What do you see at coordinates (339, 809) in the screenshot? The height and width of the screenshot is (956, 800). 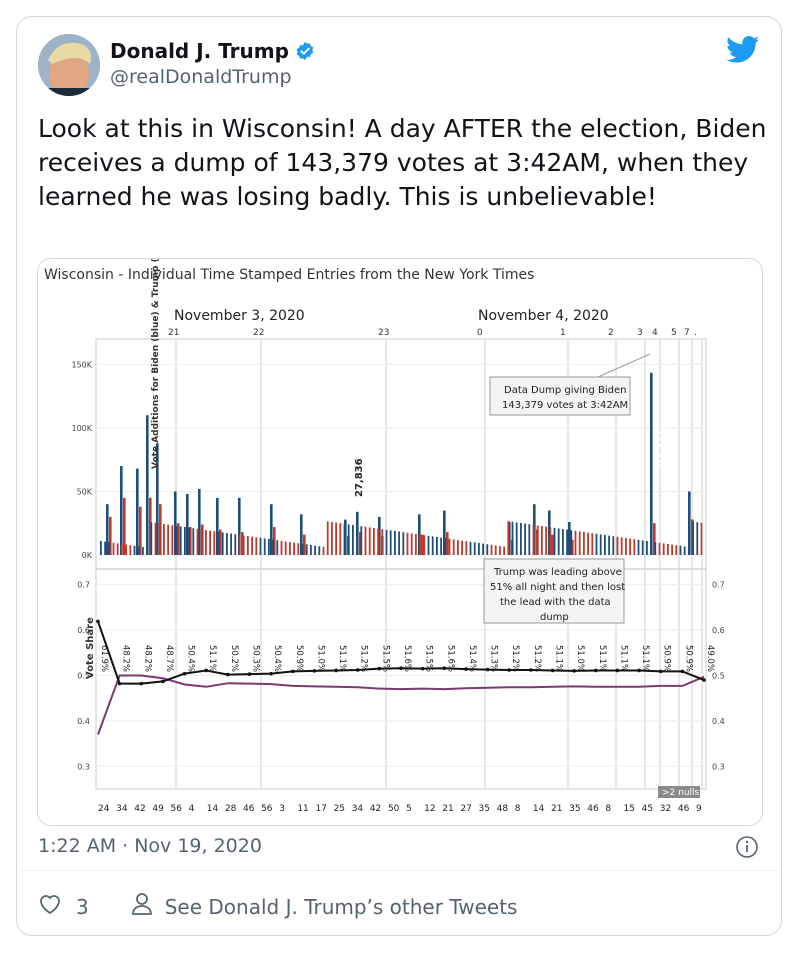 I see `minute-label: 25` at bounding box center [339, 809].